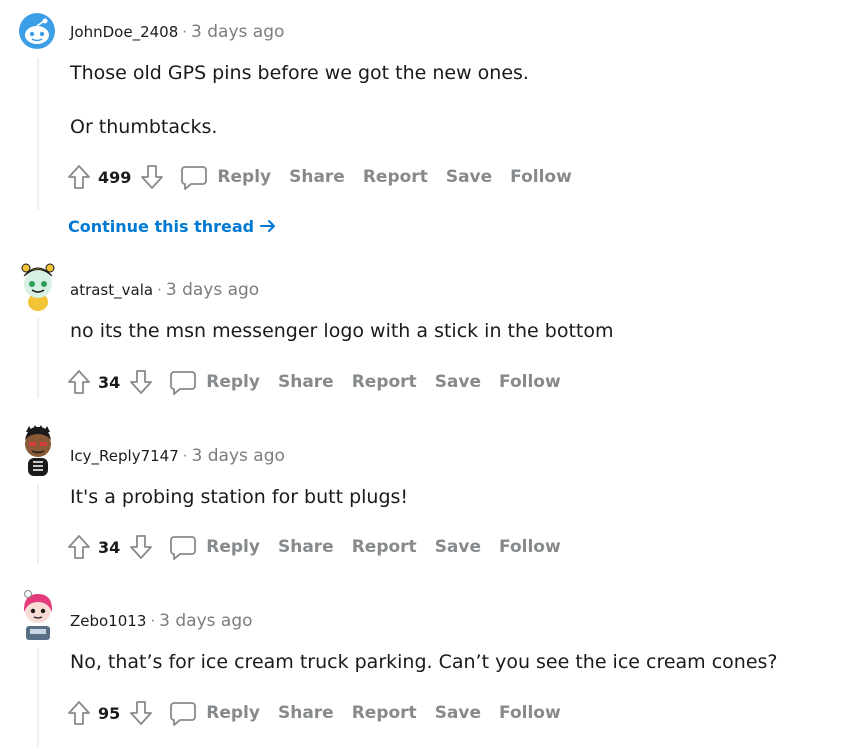 This screenshot has height=747, width=856. What do you see at coordinates (124, 456) in the screenshot?
I see `author-name: Icy_Reply7147` at bounding box center [124, 456].